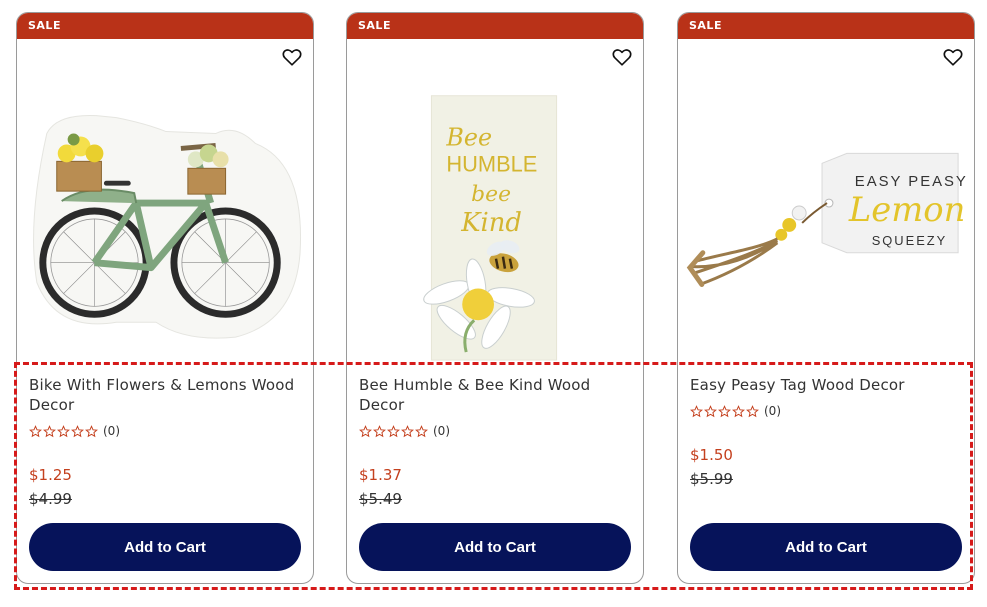 The image size is (987, 607). Describe the element at coordinates (491, 223) in the screenshot. I see `sign-text-line-4: Kind` at that location.